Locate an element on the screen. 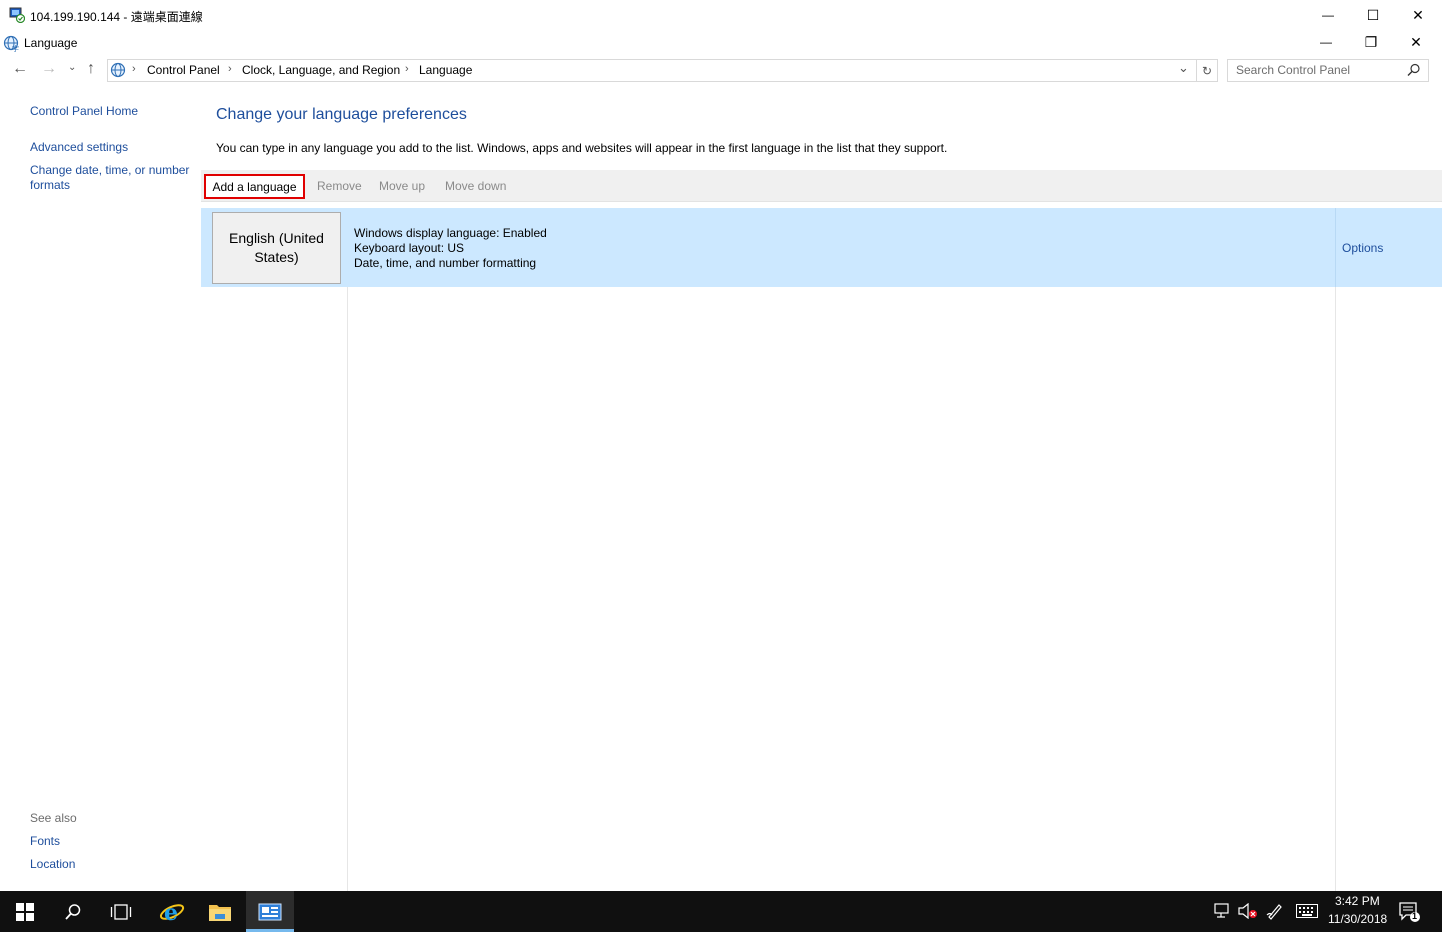 The image size is (1442, 932). rdp-titlebar is located at coordinates (721, 15).